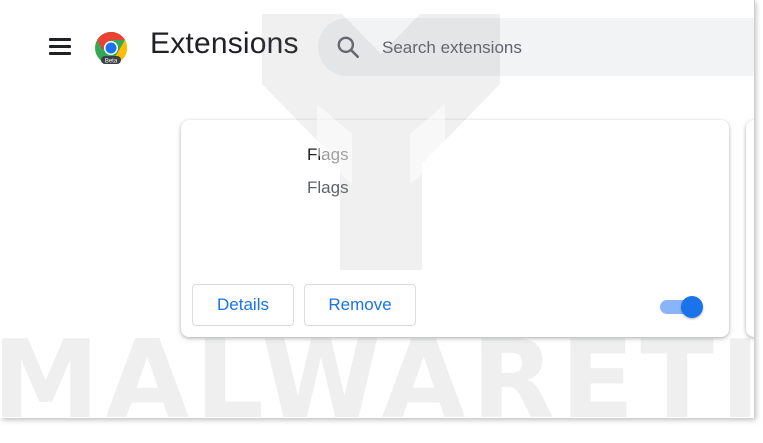 The width and height of the screenshot is (763, 443). Describe the element at coordinates (754, 209) in the screenshot. I see `window-edge` at that location.